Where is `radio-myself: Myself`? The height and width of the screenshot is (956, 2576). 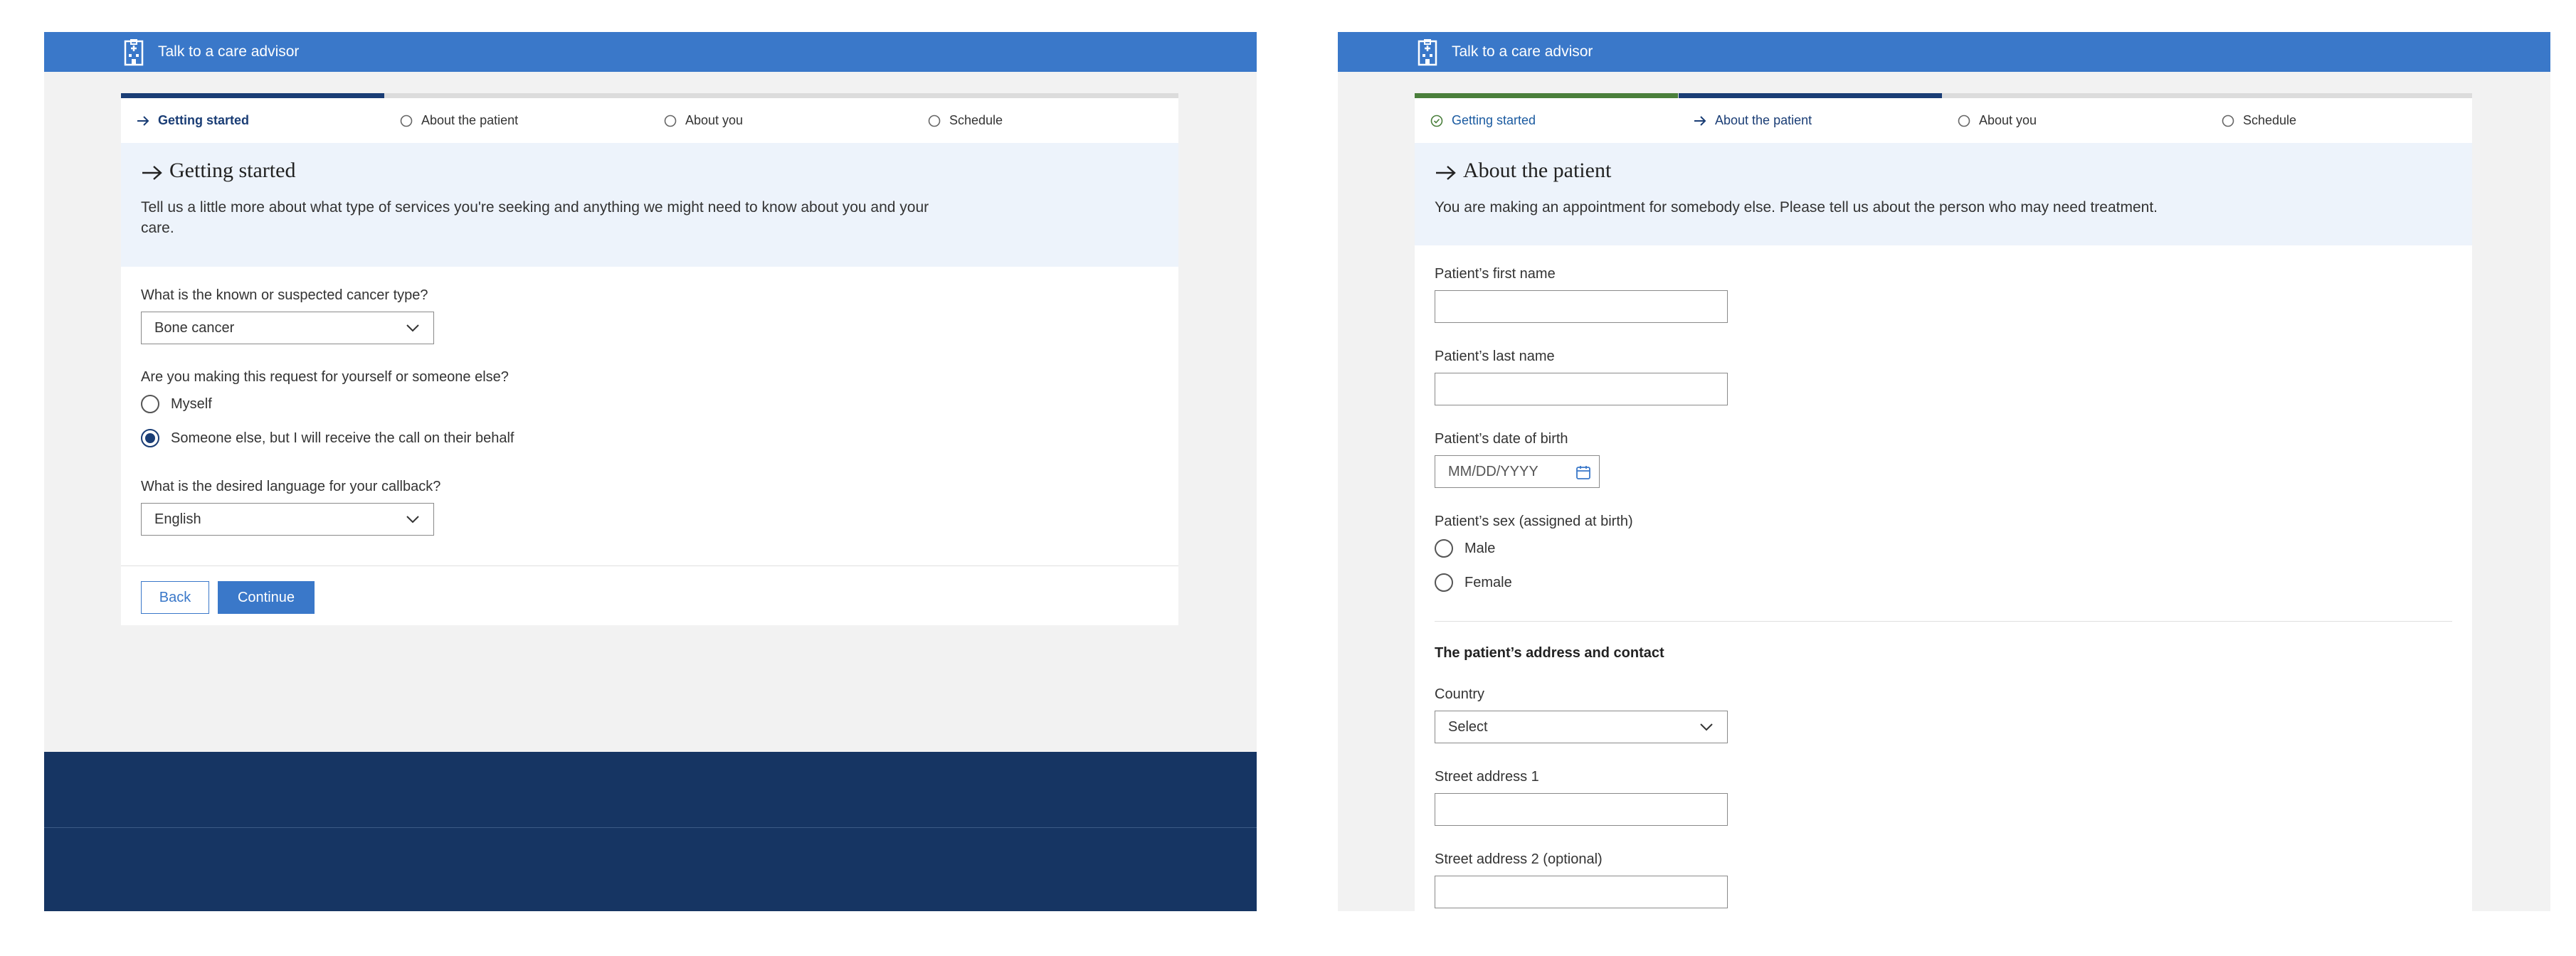 radio-myself: Myself is located at coordinates (176, 404).